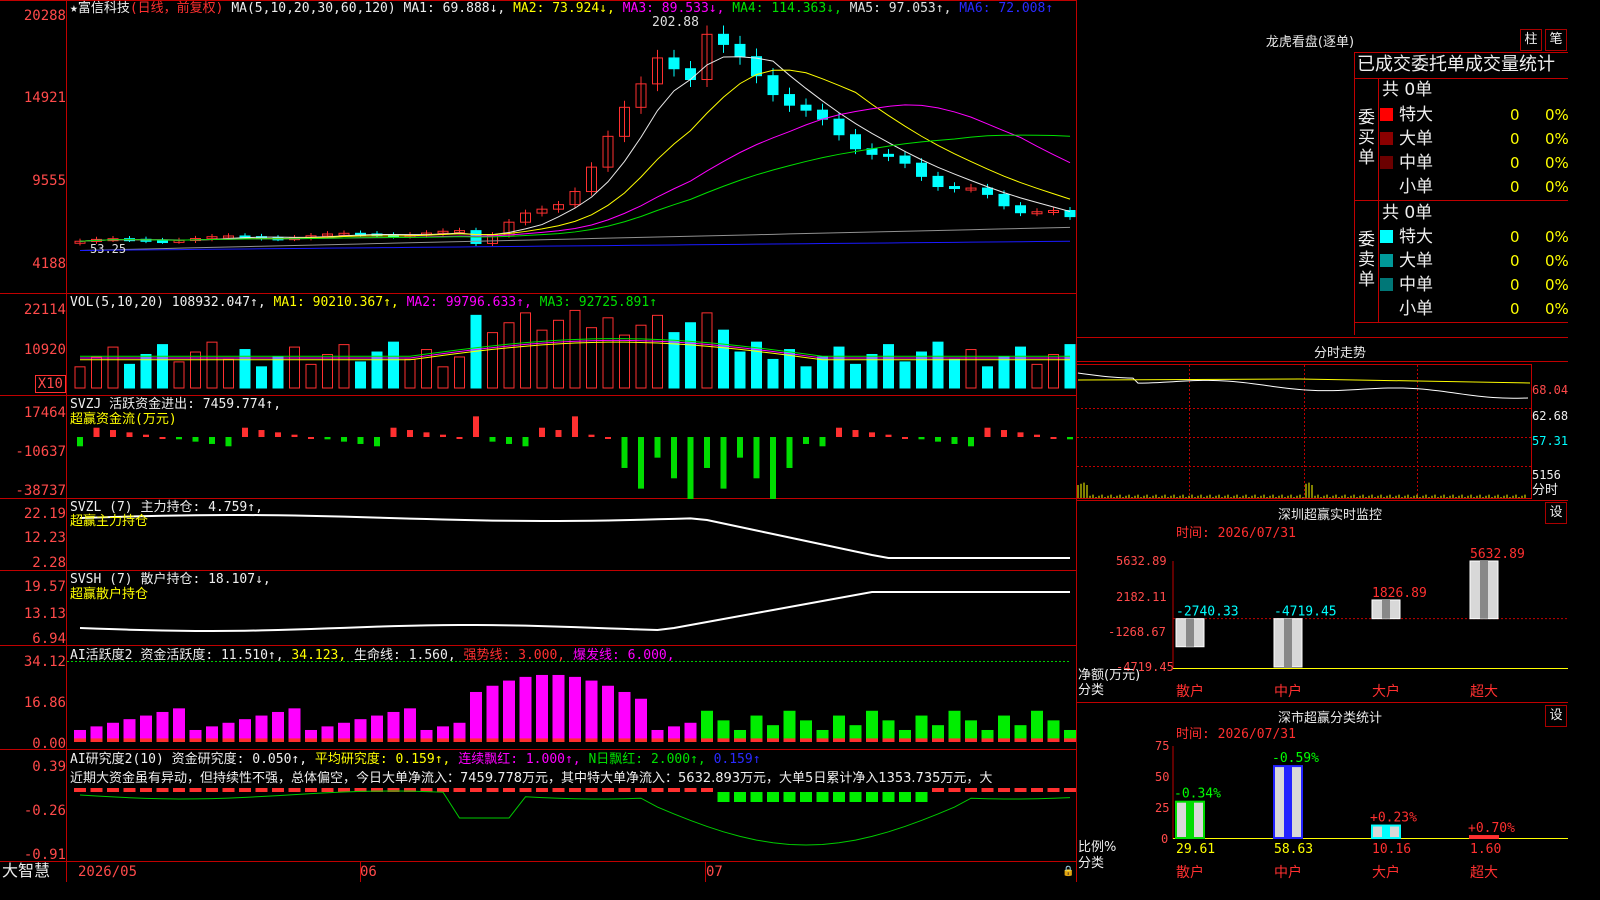 Image resolution: width=1600 pixels, height=900 pixels. What do you see at coordinates (1190, 872) in the screenshot?
I see `sz-class-category: 散户` at bounding box center [1190, 872].